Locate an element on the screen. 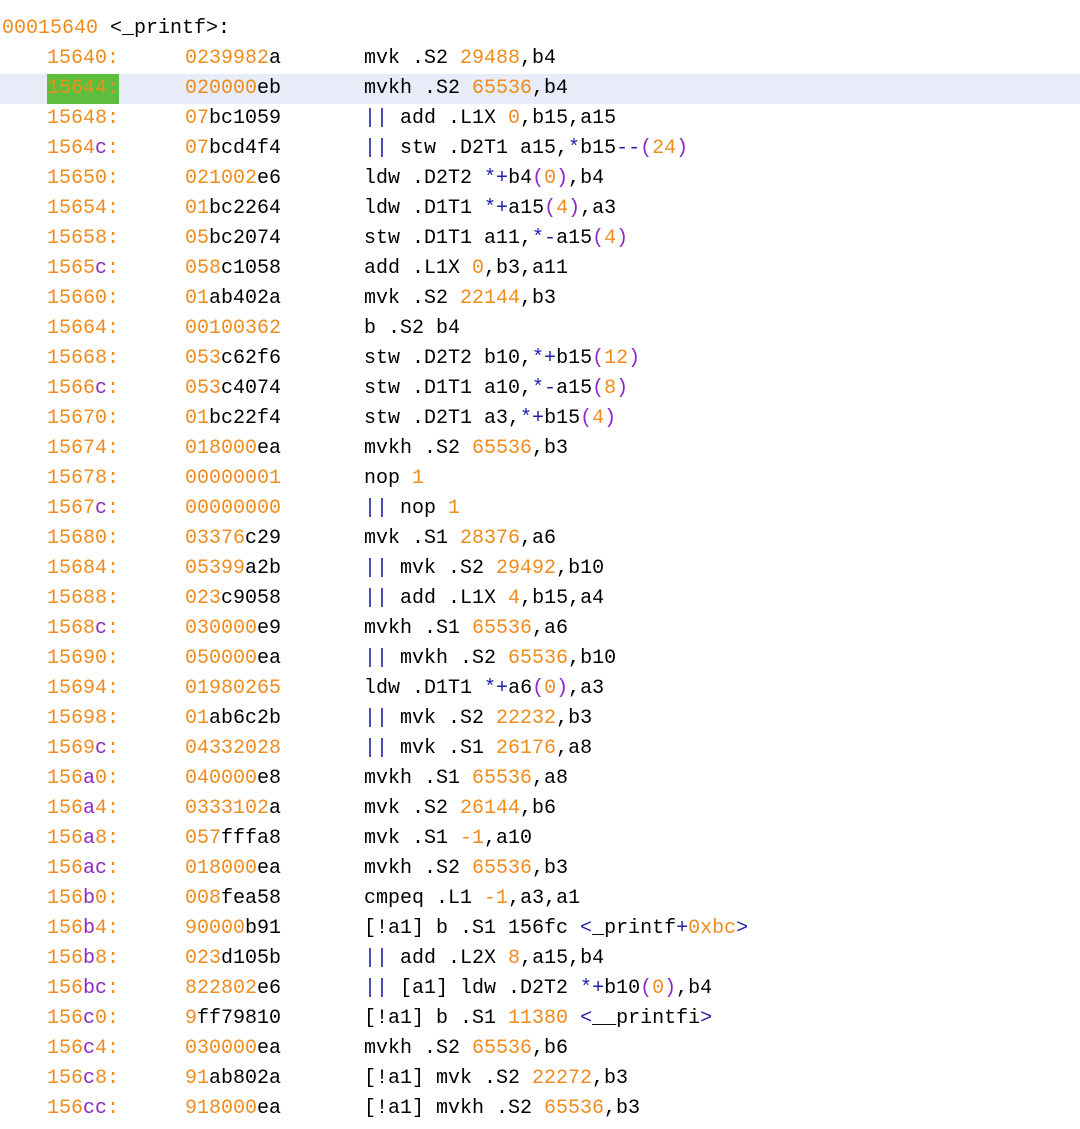  disasm-row: 15678: 00000001 nop 1 is located at coordinates (540, 479).